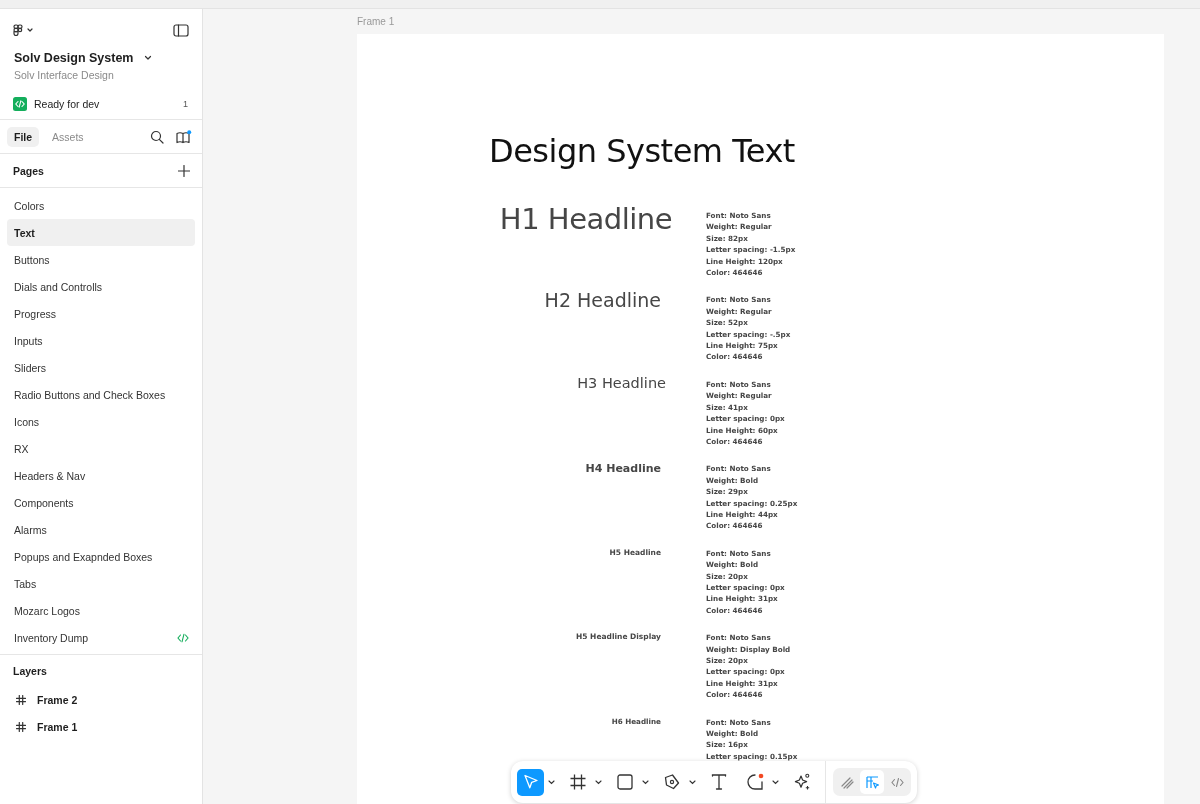 This screenshot has width=1200, height=804. I want to click on headline-sample: H1 Headline, so click(585, 220).